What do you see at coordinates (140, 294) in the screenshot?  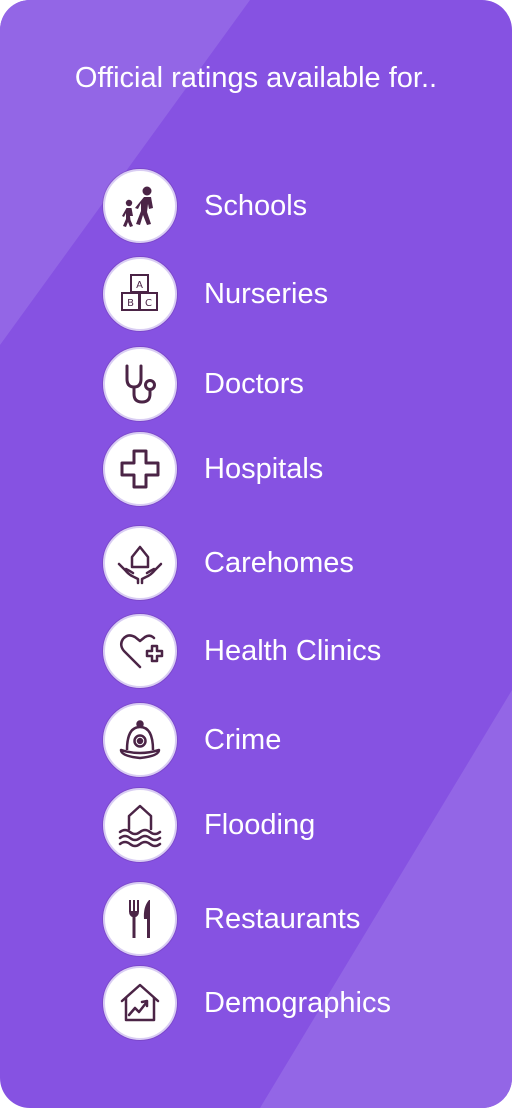 I see `nurseries-icon: A B C` at bounding box center [140, 294].